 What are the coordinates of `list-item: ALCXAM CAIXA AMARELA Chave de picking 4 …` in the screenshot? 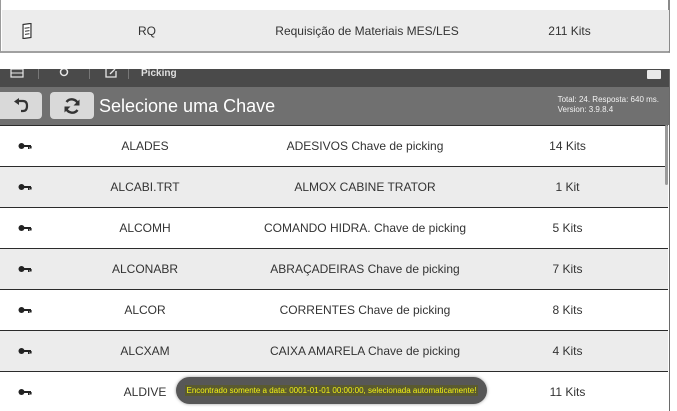 It's located at (334, 350).